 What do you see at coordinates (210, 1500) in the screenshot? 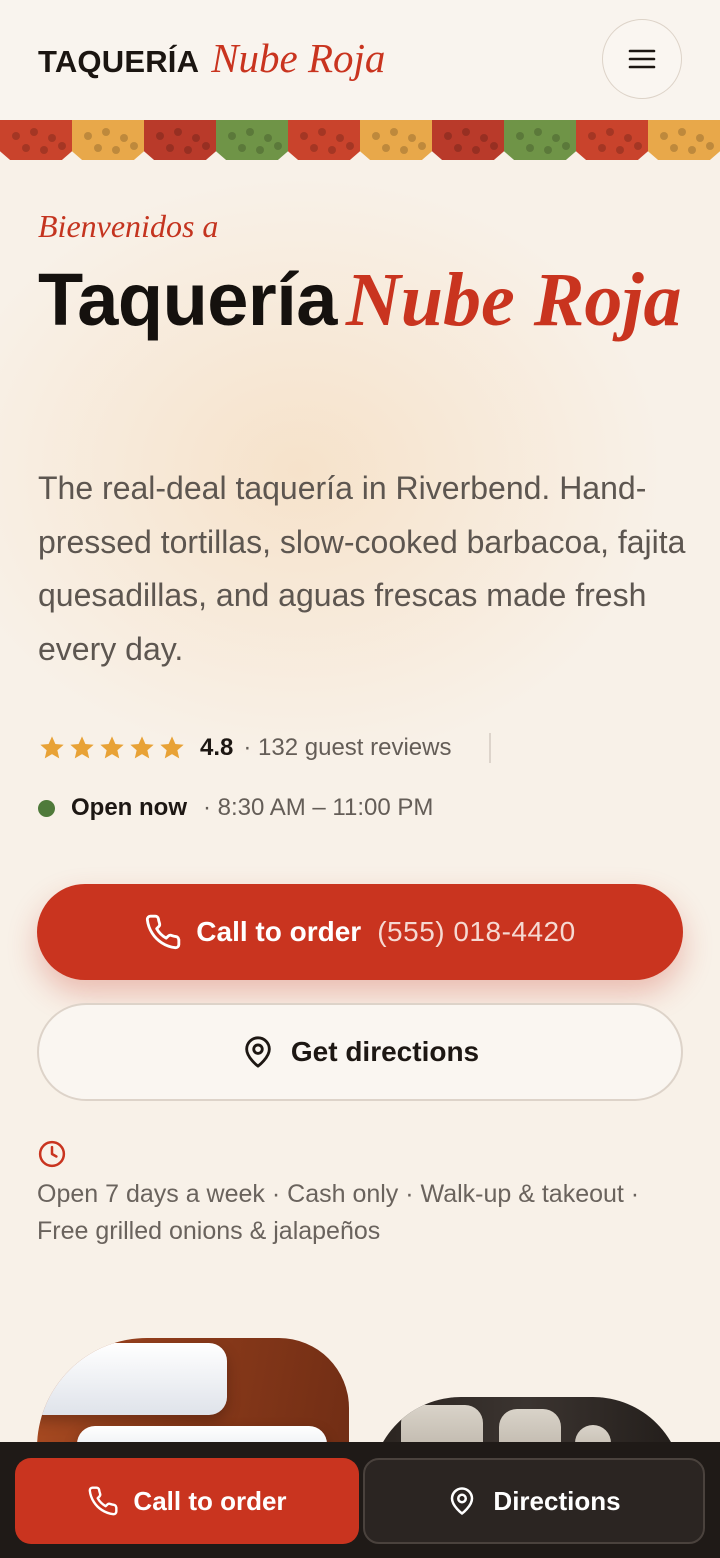
I see `bottom-call-label: Call to order` at bounding box center [210, 1500].